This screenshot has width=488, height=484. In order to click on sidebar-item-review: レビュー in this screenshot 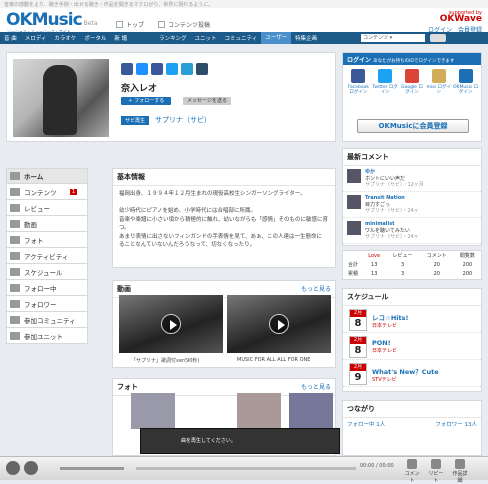, I will do `click(47, 208)`.